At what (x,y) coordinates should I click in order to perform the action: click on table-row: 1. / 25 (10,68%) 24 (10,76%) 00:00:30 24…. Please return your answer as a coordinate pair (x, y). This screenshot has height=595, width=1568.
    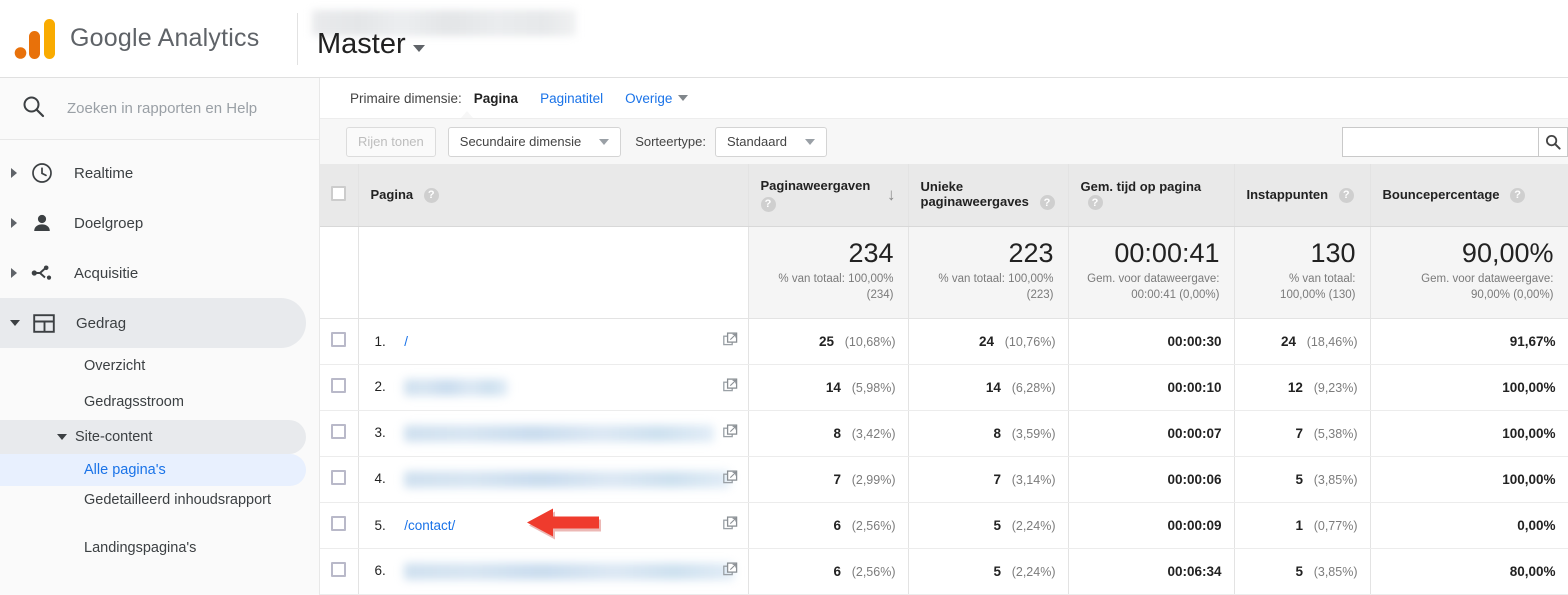
    Looking at the image, I should click on (944, 341).